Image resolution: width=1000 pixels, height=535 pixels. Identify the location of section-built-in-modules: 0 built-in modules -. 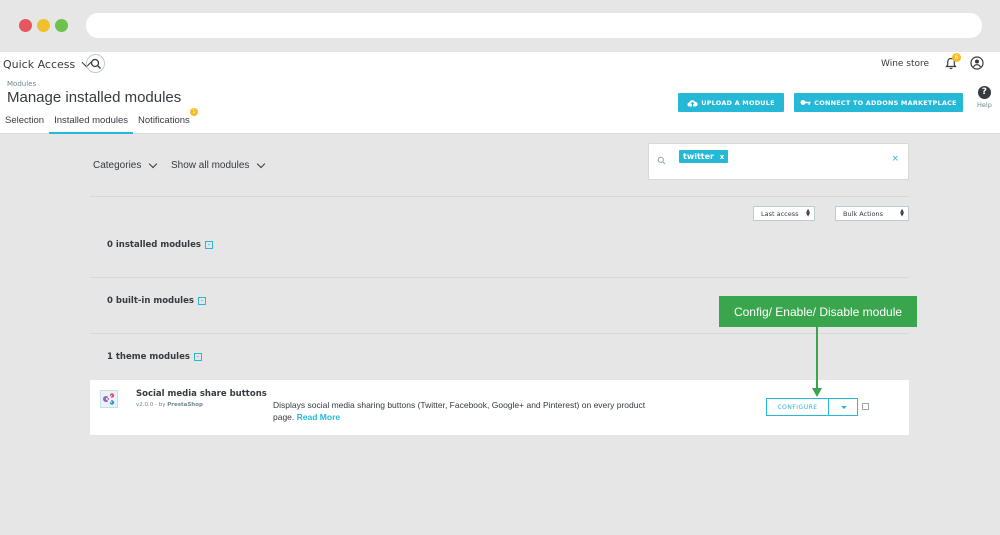
(156, 301).